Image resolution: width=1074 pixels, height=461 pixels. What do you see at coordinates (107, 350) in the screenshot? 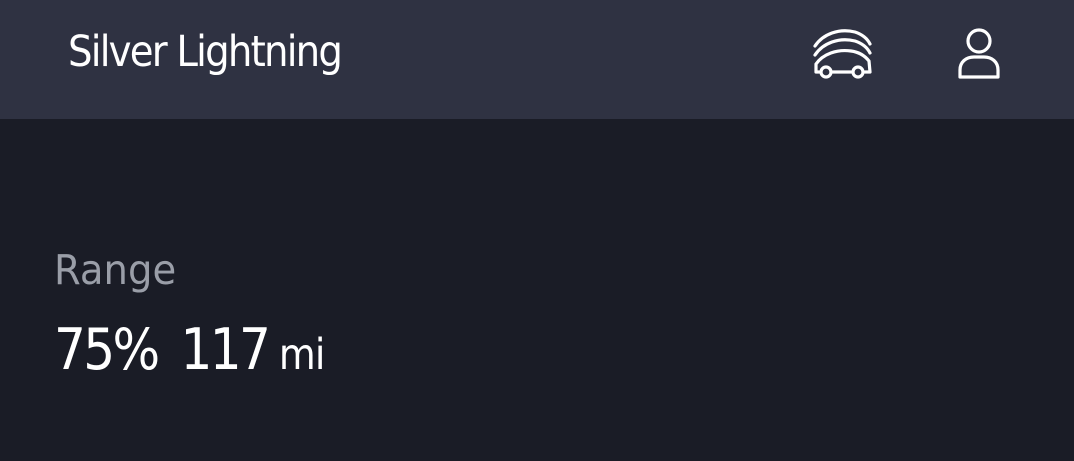
I see `range-percent: 75%` at bounding box center [107, 350].